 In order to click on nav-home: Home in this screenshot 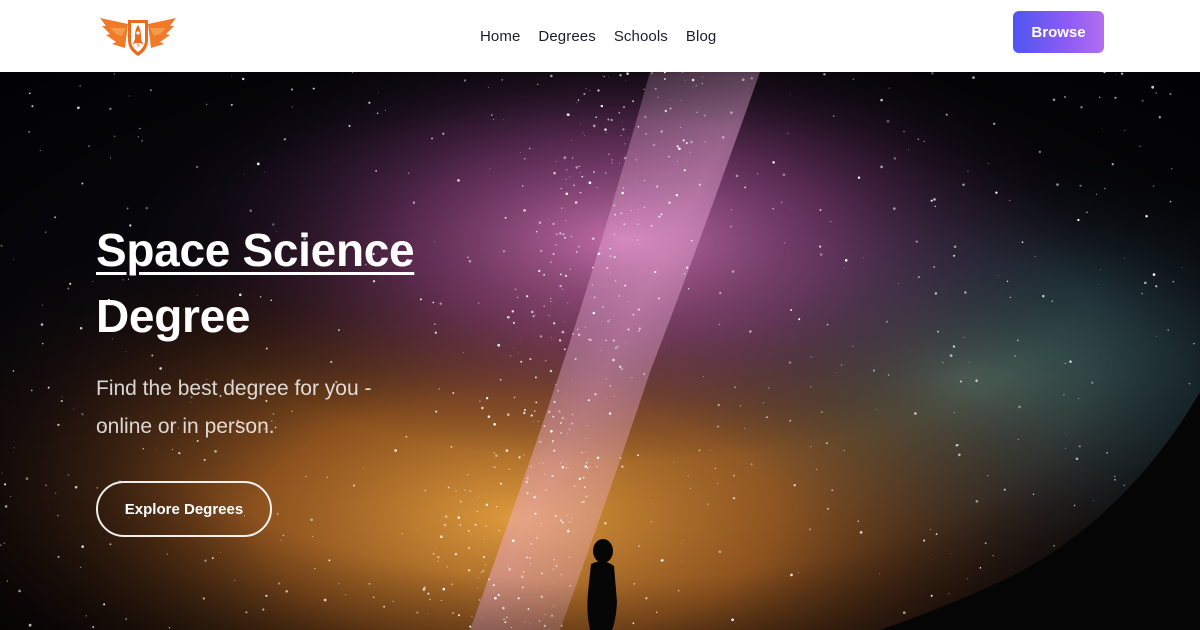, I will do `click(500, 36)`.